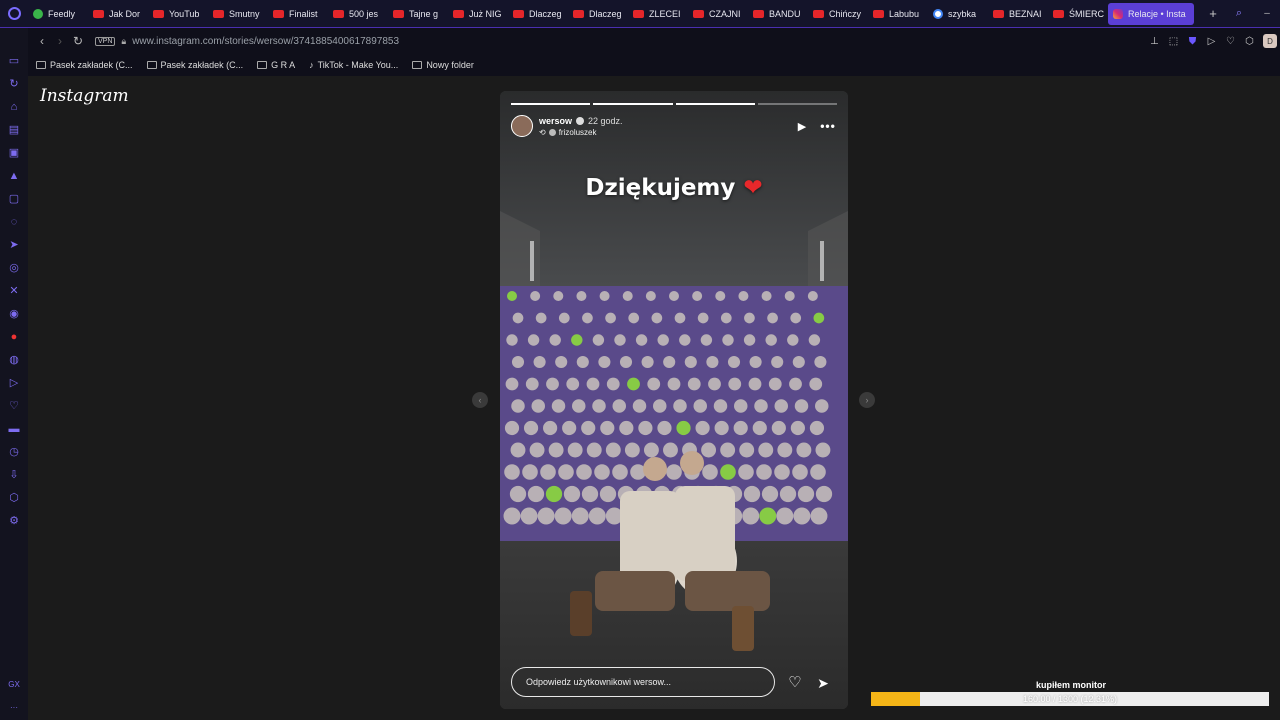 Image resolution: width=1280 pixels, height=720 pixels. Describe the element at coordinates (1267, 13) in the screenshot. I see `minimize-icon: –` at that location.